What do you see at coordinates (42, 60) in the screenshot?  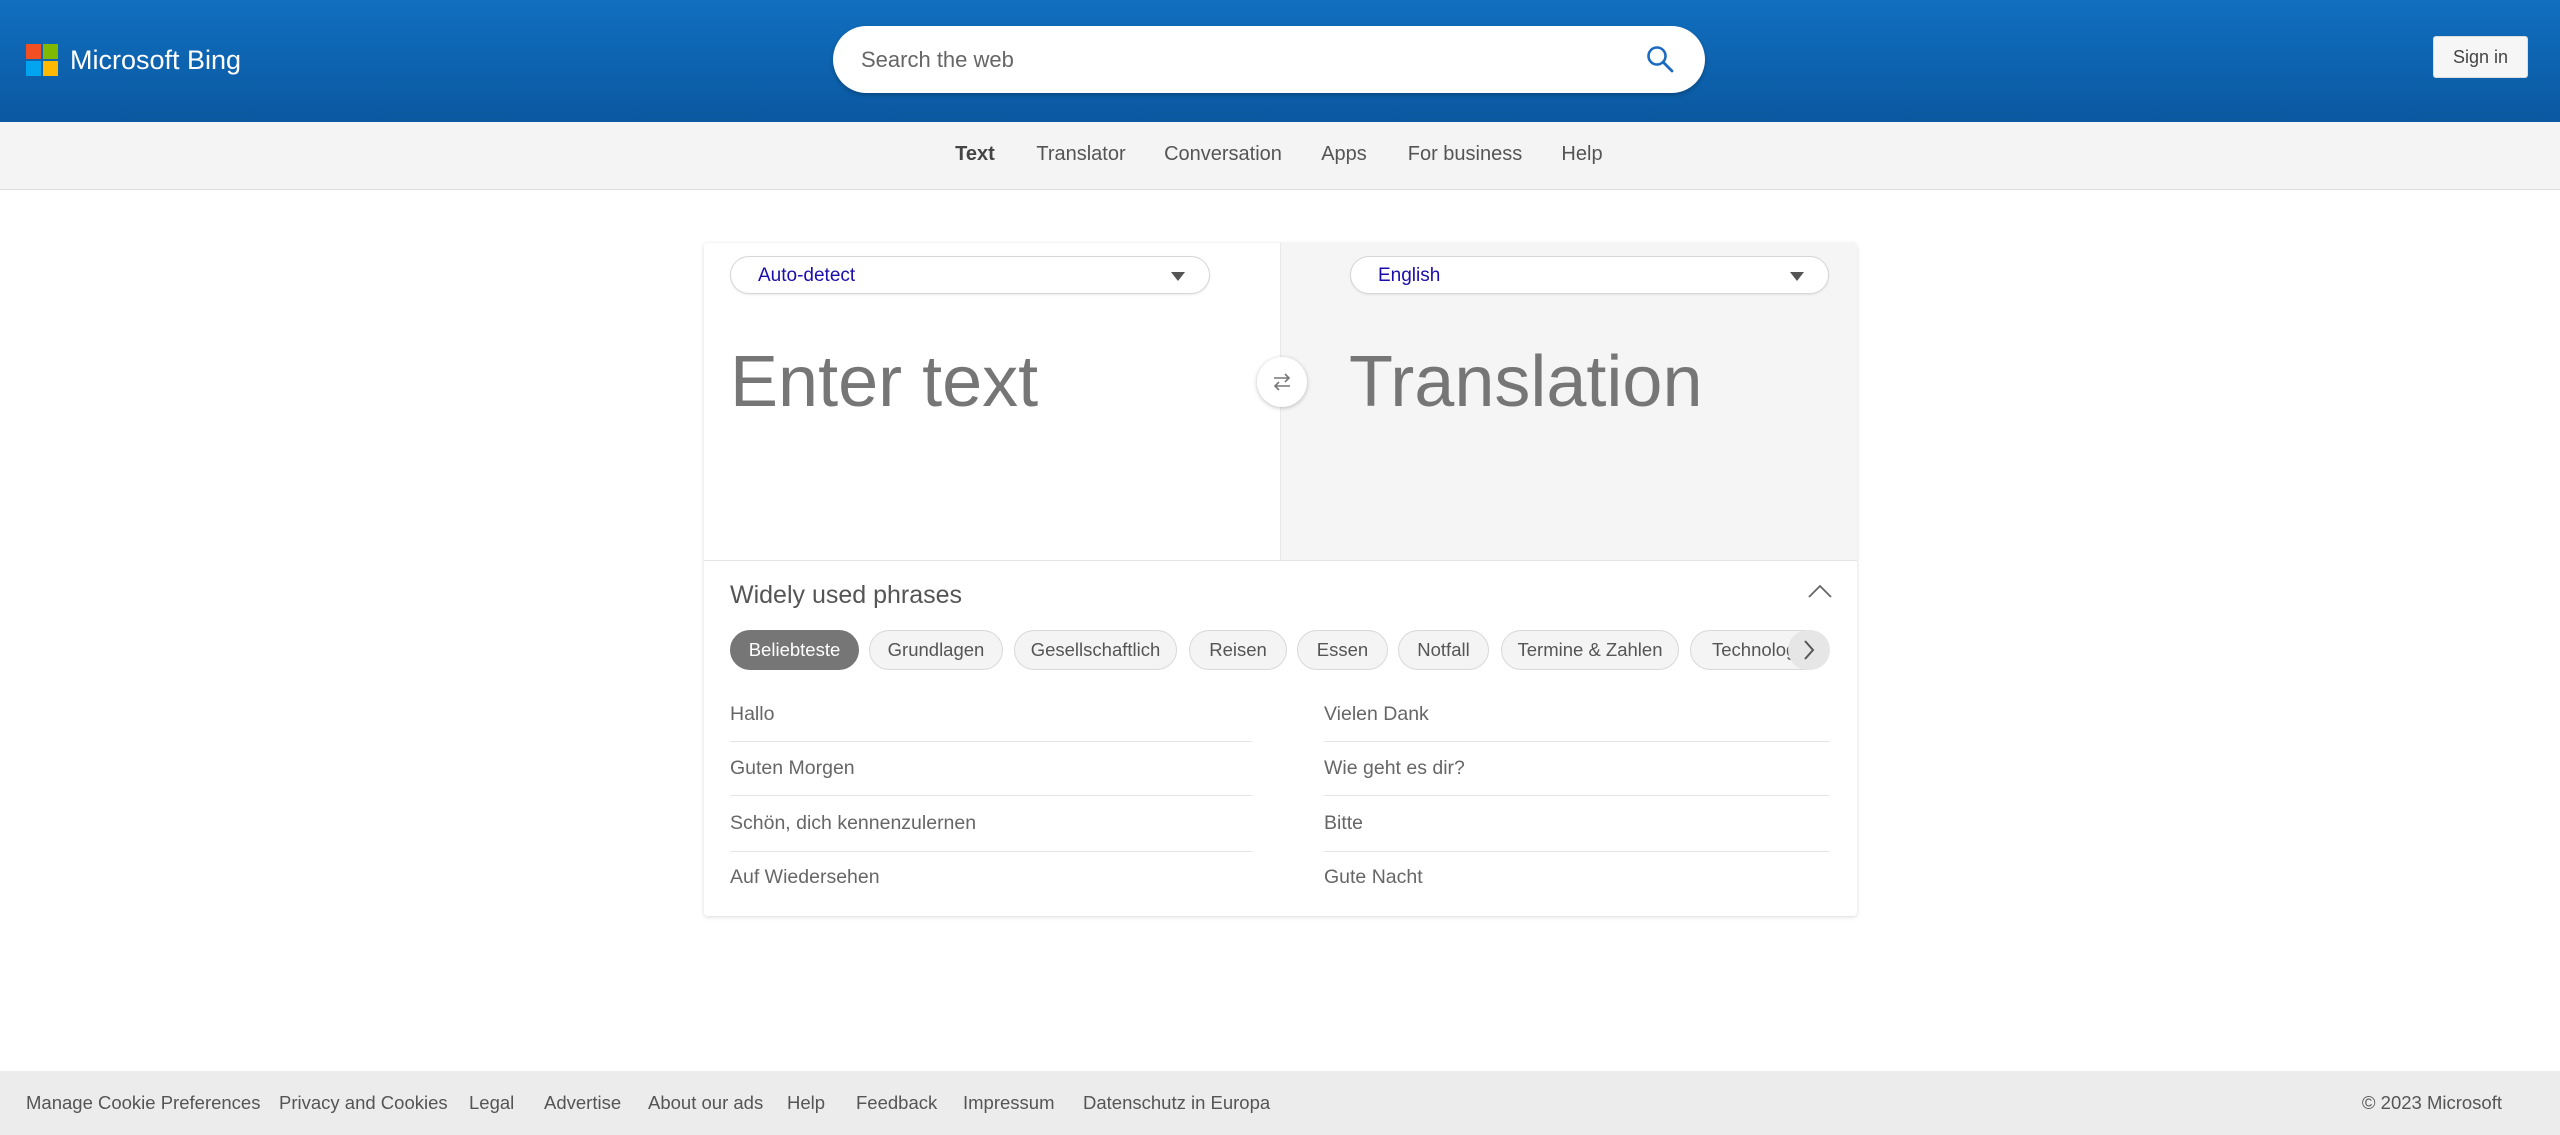 I see `microsoft-logo-icon` at bounding box center [42, 60].